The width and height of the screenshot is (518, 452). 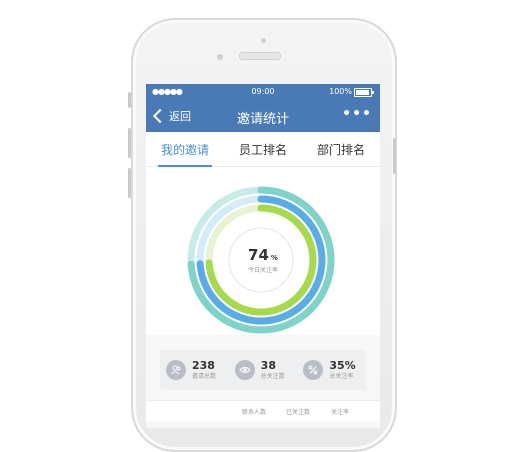 I want to click on stats-row: 238 邀请总数 38 总关注数 35% 总关注率, so click(x=263, y=370).